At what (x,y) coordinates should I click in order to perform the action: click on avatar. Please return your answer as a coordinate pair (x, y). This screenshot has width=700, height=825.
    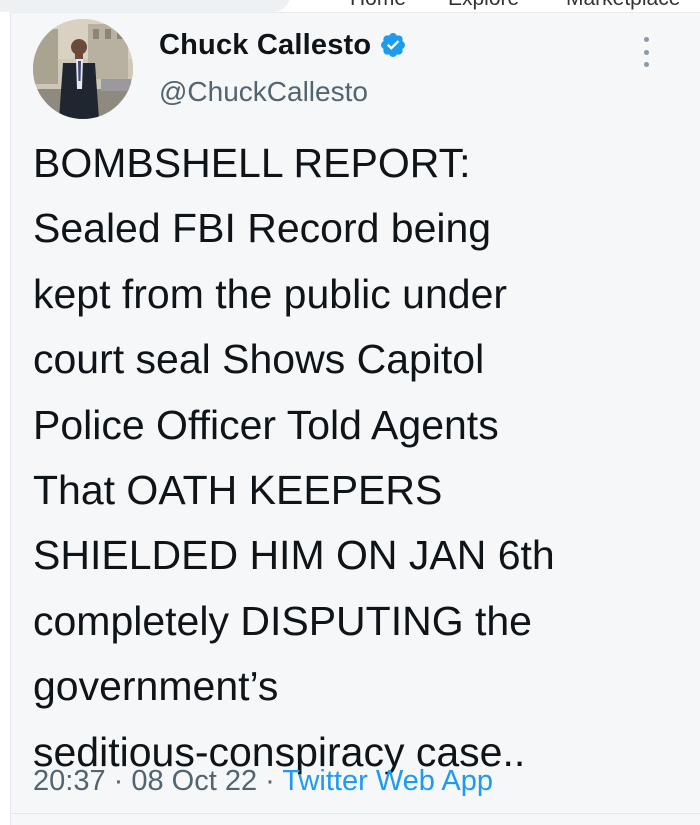
    Looking at the image, I should click on (83, 69).